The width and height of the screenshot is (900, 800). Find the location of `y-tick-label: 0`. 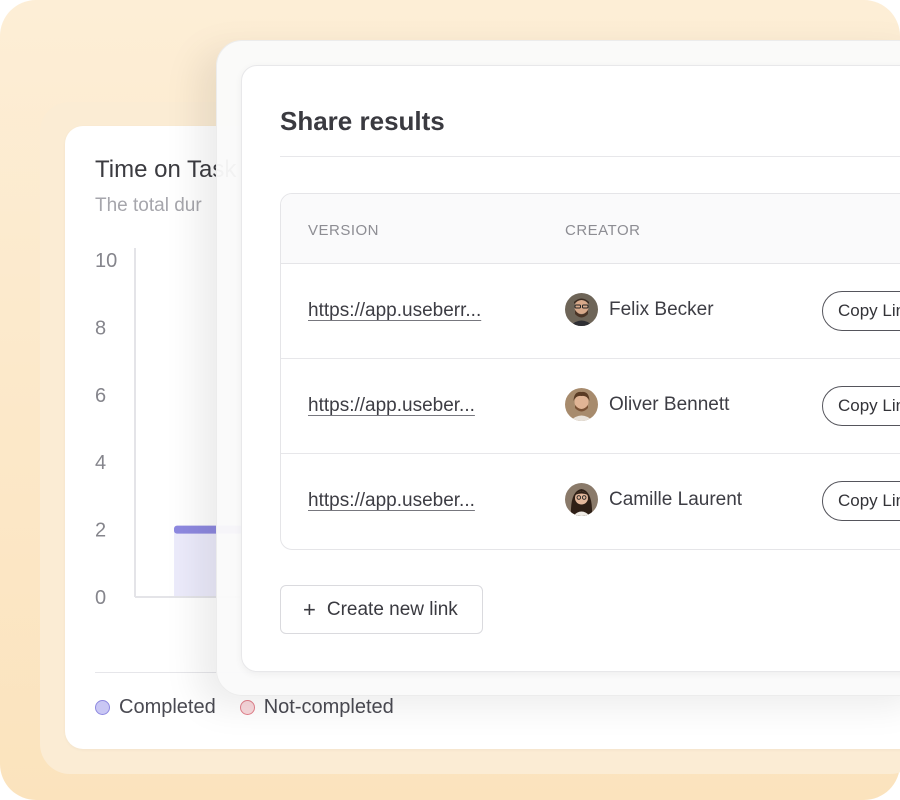

y-tick-label: 0 is located at coordinates (100, 598).